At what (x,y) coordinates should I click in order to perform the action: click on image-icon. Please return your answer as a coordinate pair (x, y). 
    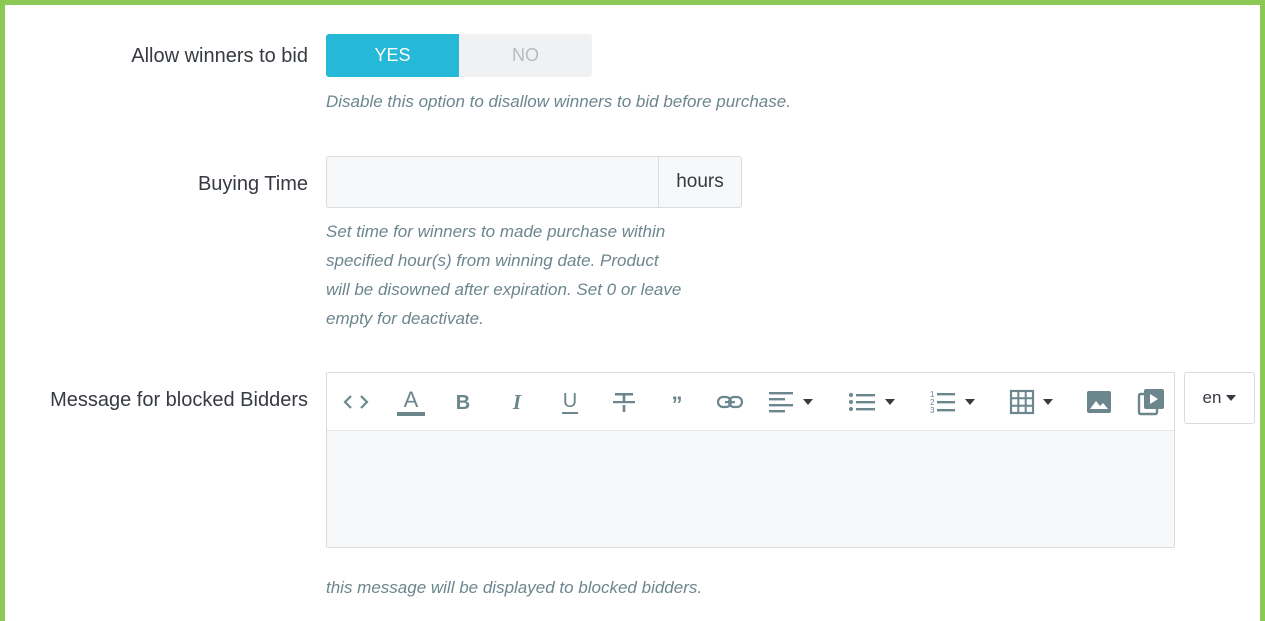
    Looking at the image, I should click on (1099, 402).